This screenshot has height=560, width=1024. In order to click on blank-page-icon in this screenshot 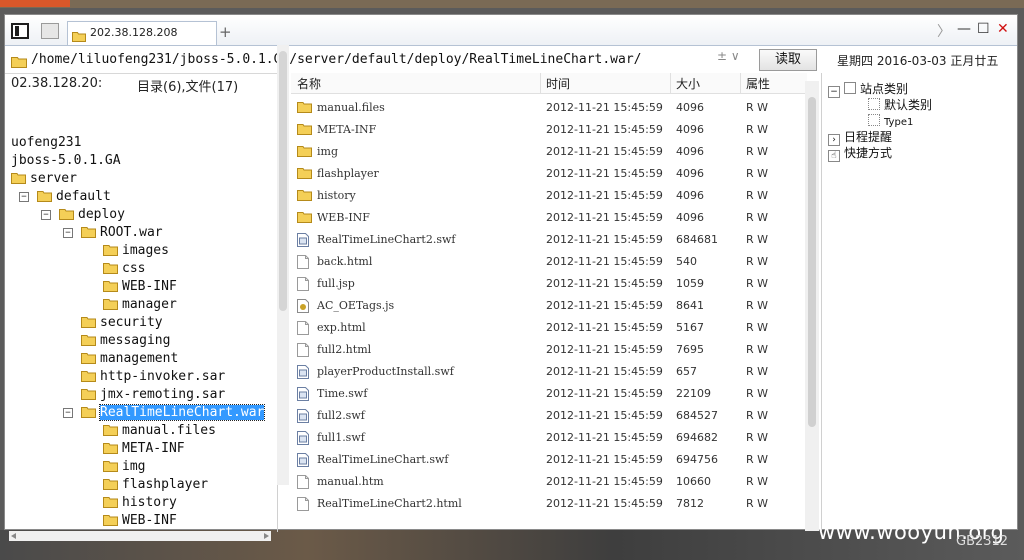, I will do `click(50, 31)`.